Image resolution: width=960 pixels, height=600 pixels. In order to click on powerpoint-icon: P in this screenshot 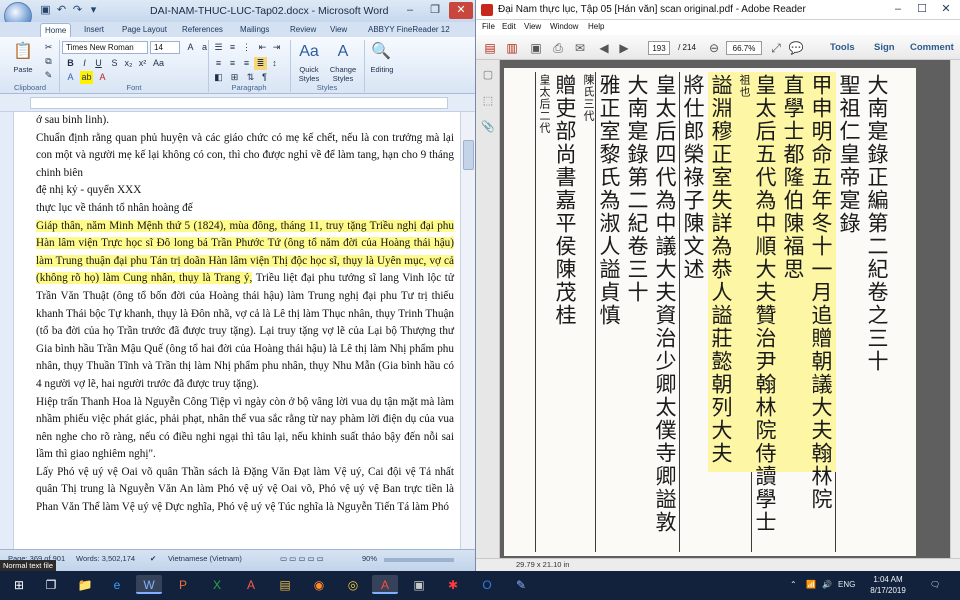, I will do `click(183, 585)`.